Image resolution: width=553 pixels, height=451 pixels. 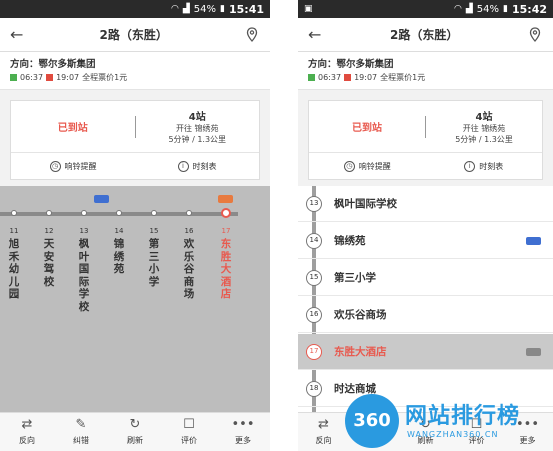 What do you see at coordinates (68, 77) in the screenshot?
I see `last-bus-time: 19:07` at bounding box center [68, 77].